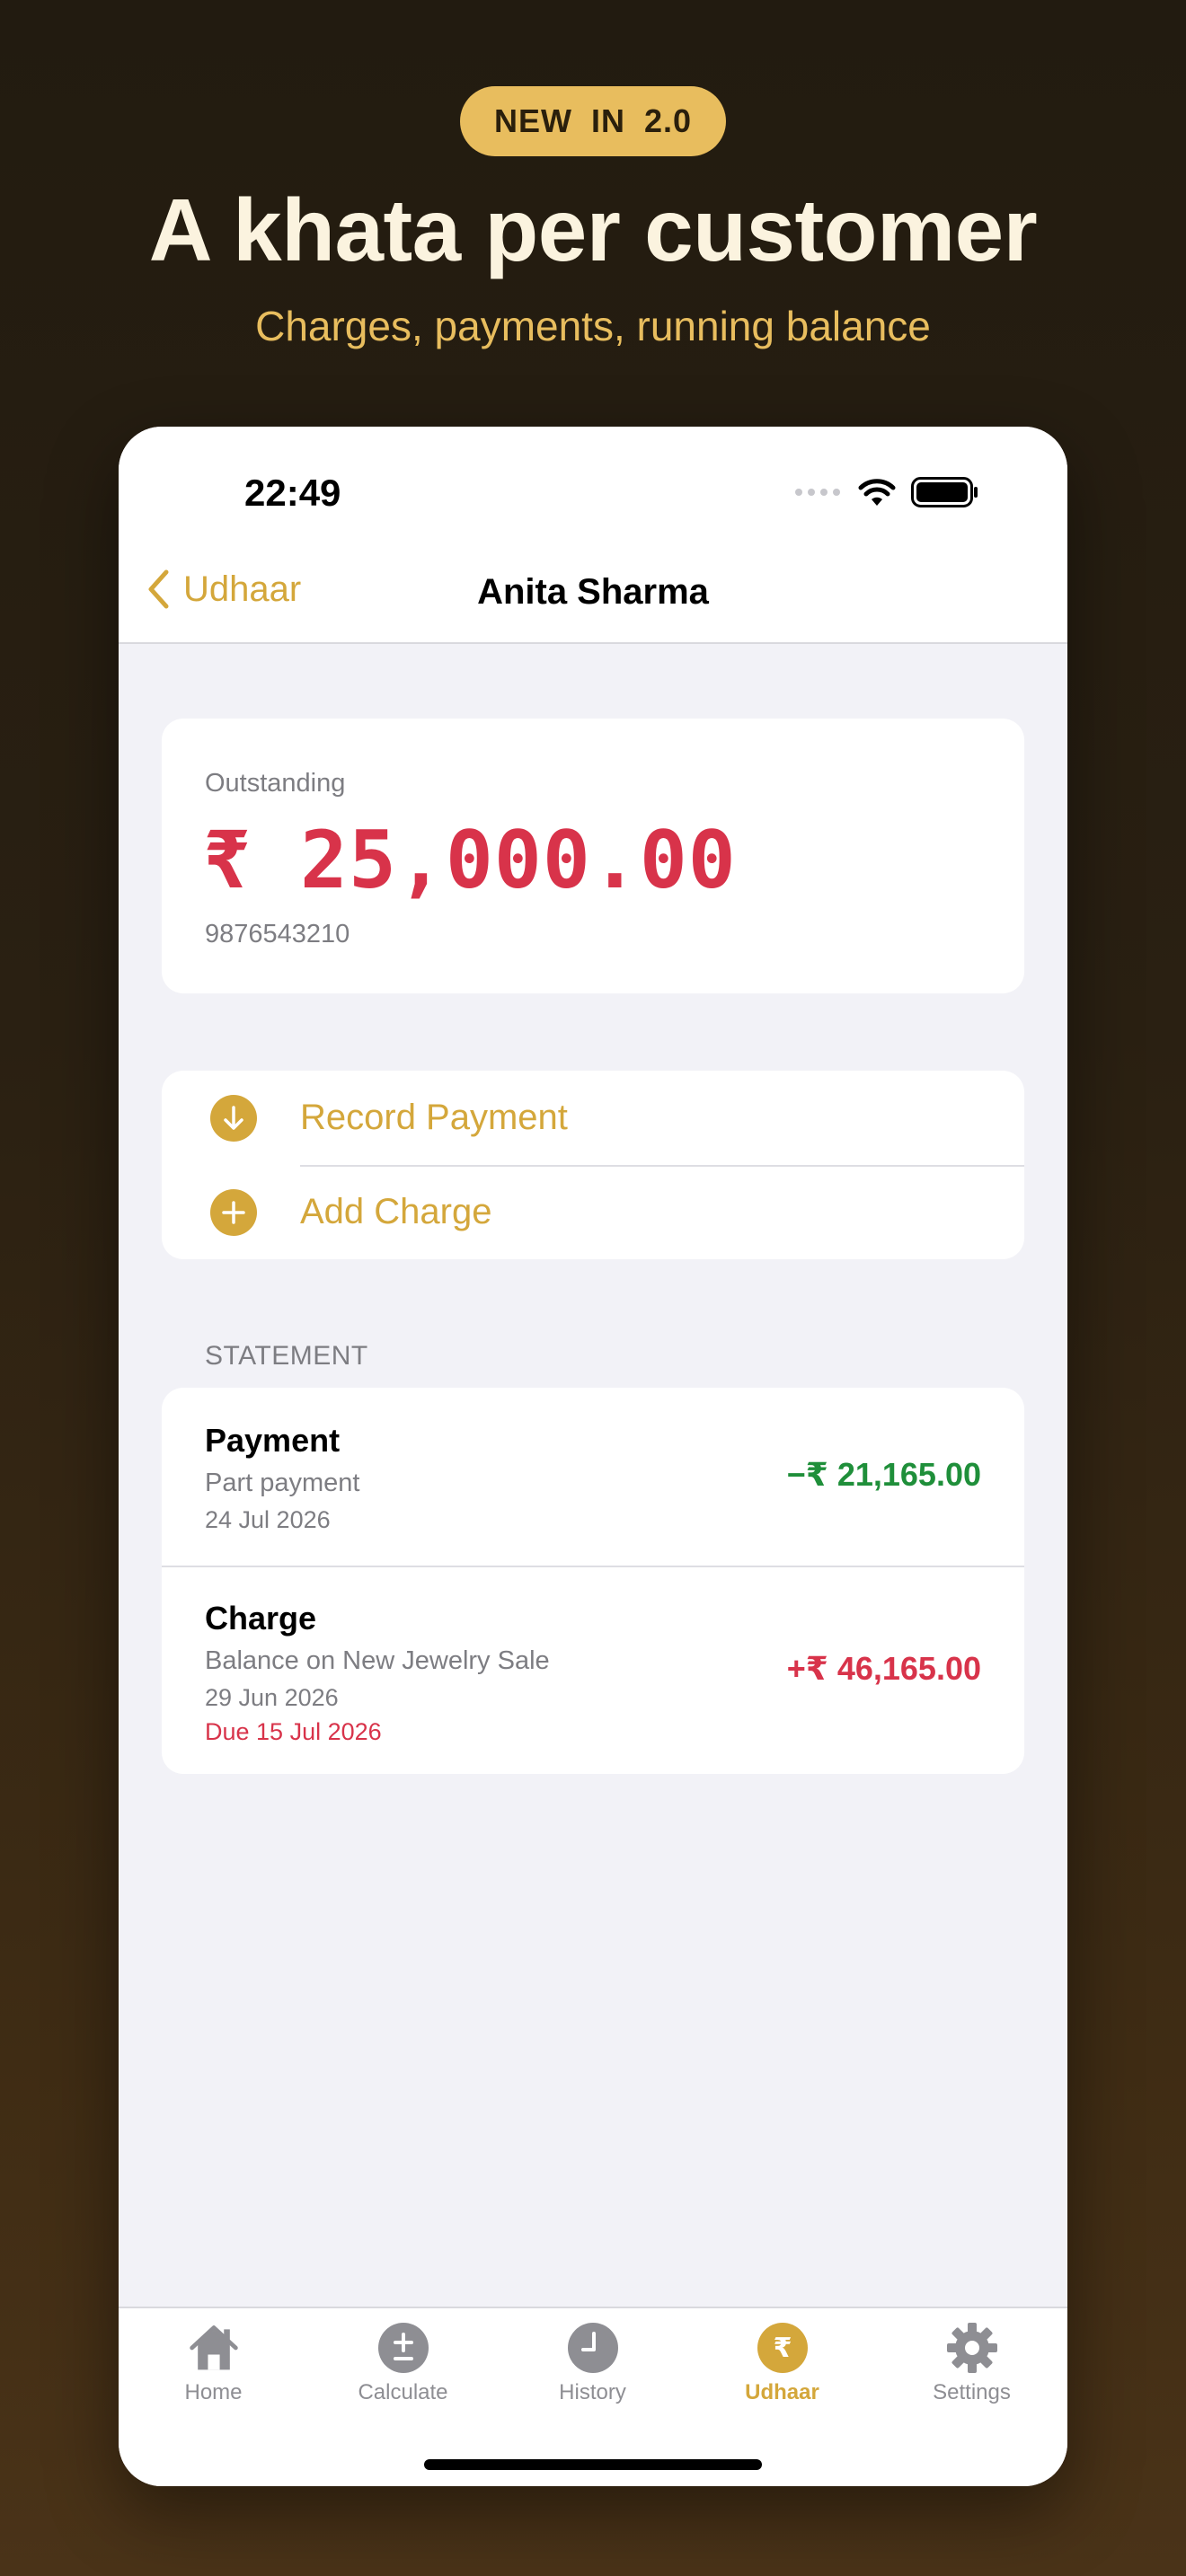 This screenshot has width=1186, height=2576. I want to click on status-bar: 22:49, so click(593, 485).